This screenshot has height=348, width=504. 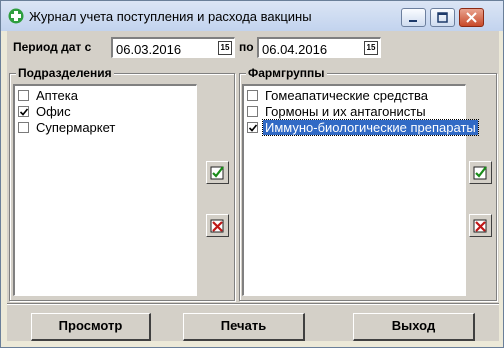 I want to click on print-button: Печать, so click(x=244, y=327).